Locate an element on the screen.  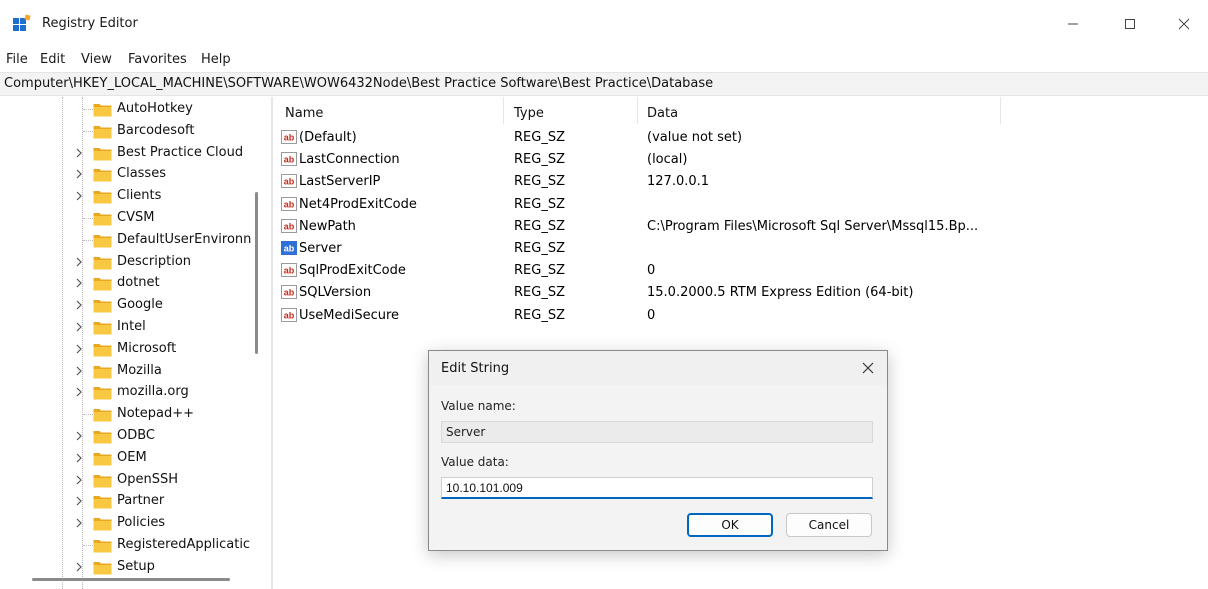
tree-item: Barcodesoft is located at coordinates (124, 131).